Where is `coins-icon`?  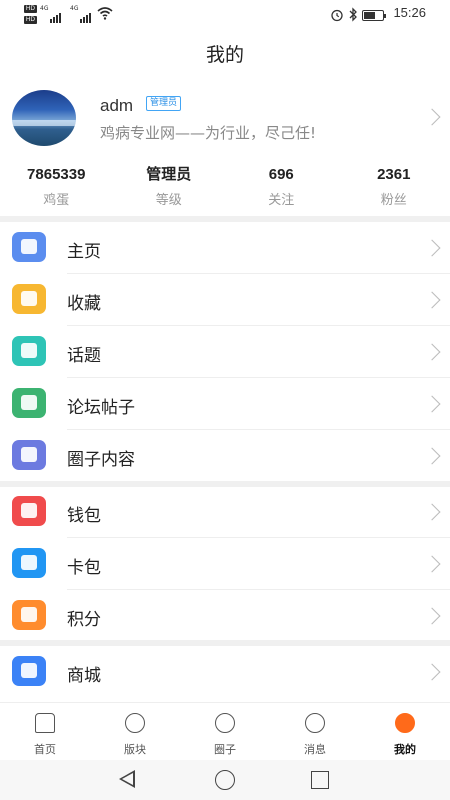 coins-icon is located at coordinates (29, 615).